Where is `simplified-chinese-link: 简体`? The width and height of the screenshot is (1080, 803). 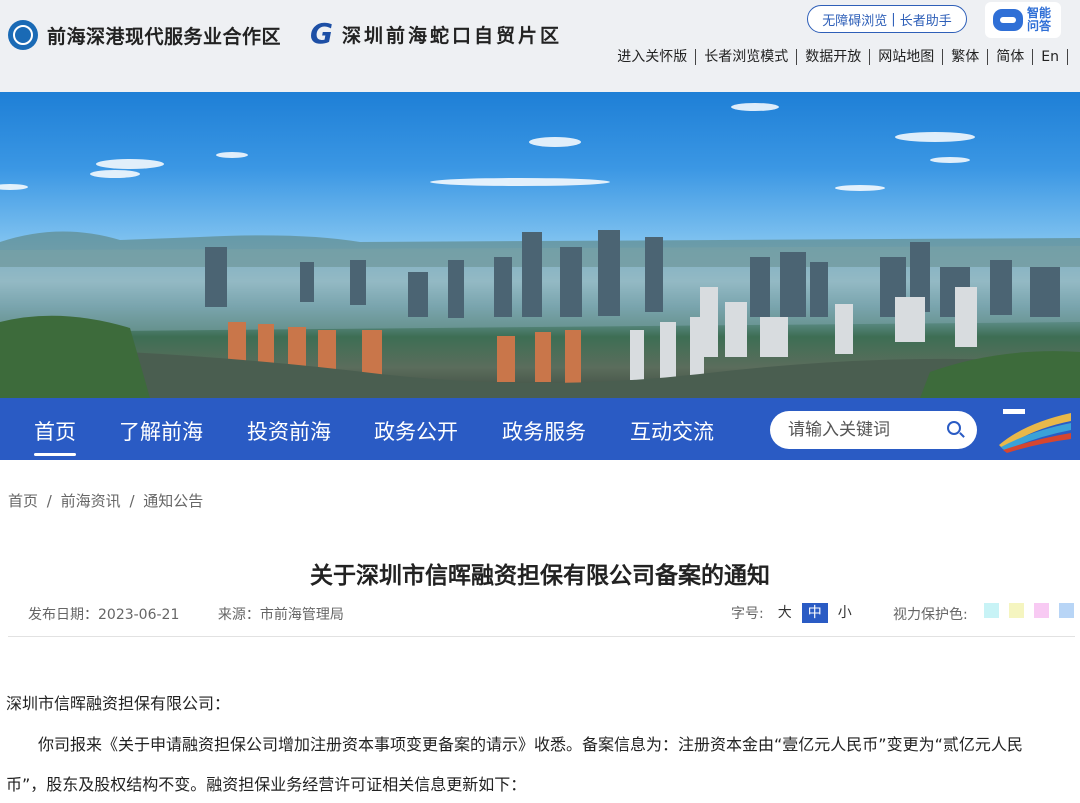 simplified-chinese-link: 简体 is located at coordinates (1011, 57).